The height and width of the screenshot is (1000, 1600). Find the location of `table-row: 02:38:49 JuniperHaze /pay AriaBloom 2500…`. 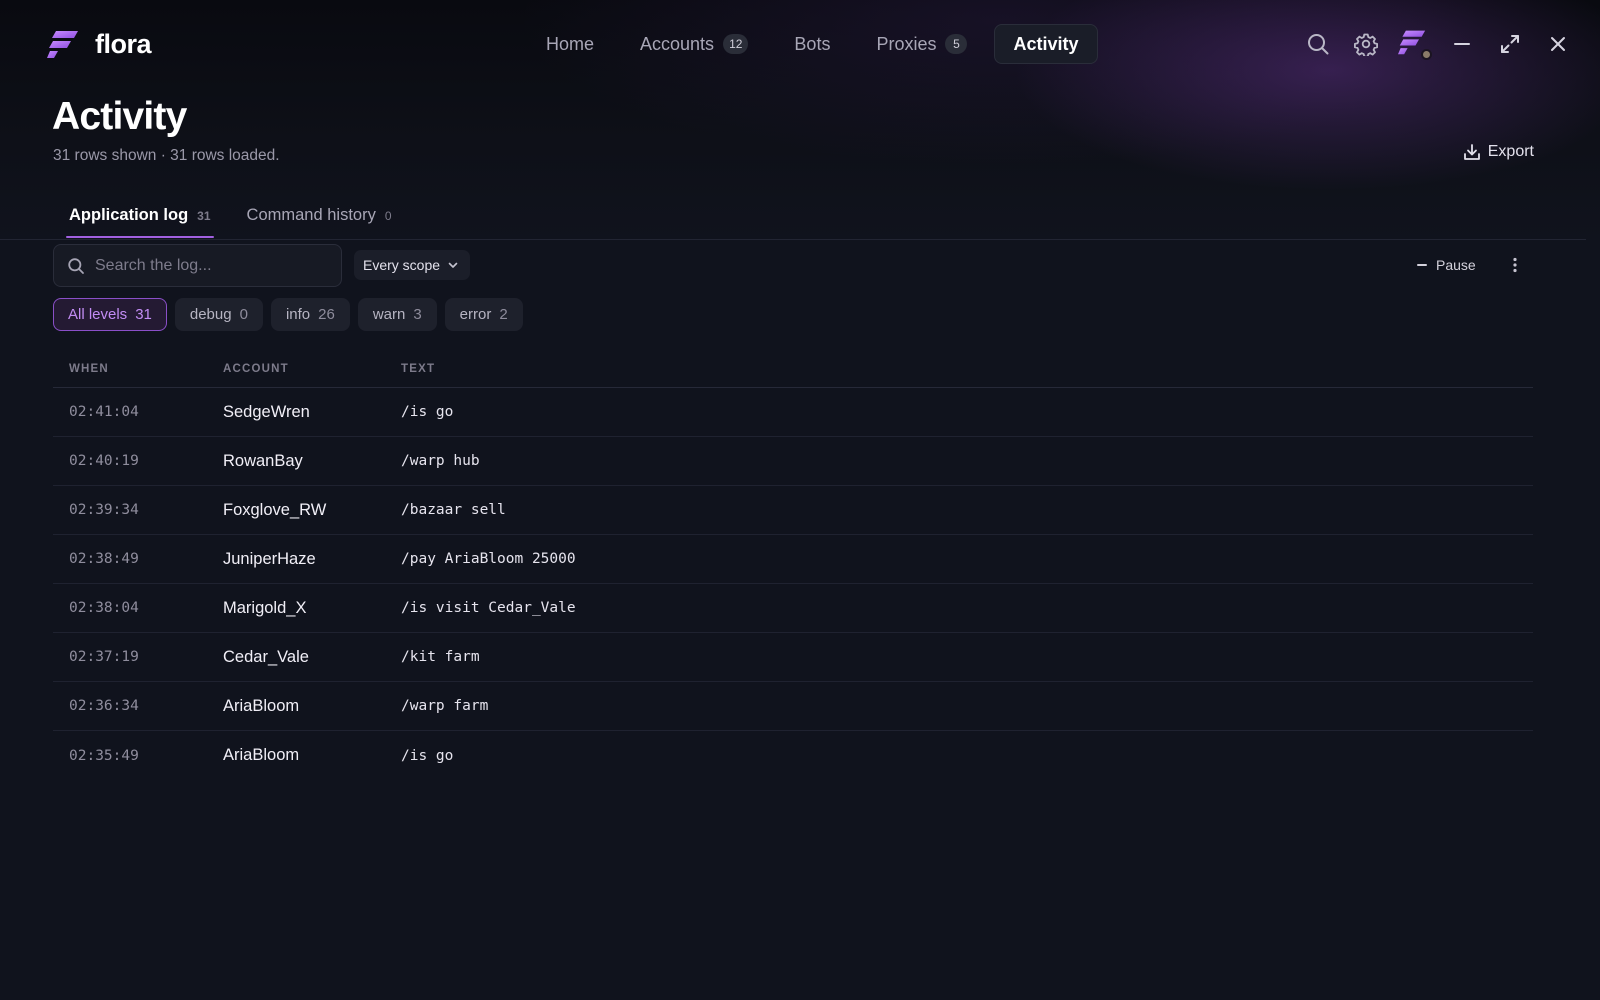

table-row: 02:38:49 JuniperHaze /pay AriaBloom 2500… is located at coordinates (793, 559).